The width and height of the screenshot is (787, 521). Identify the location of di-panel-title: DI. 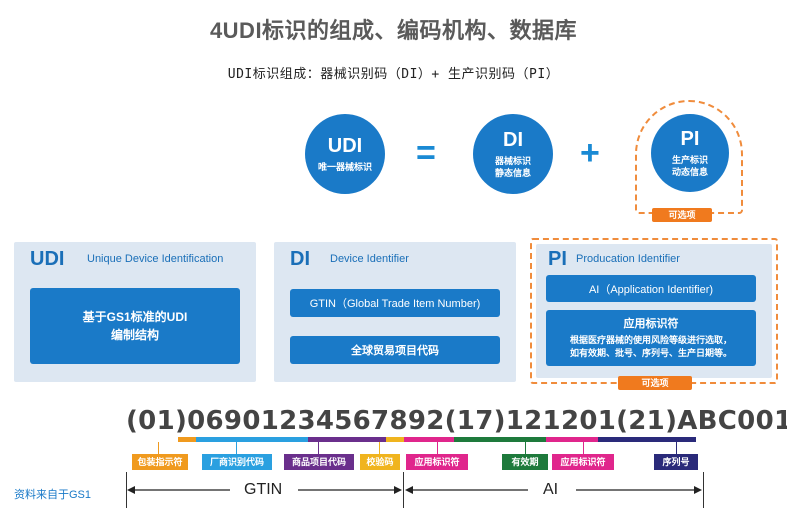
(300, 259).